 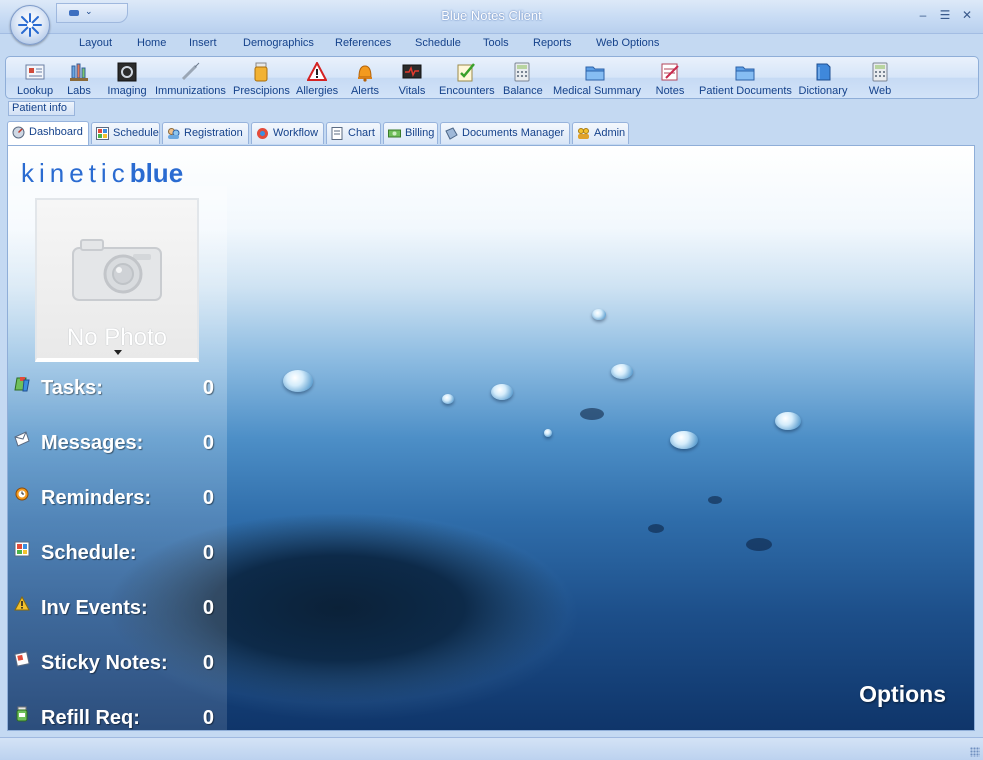 I want to click on imaging-button: Imaging, so click(x=127, y=79).